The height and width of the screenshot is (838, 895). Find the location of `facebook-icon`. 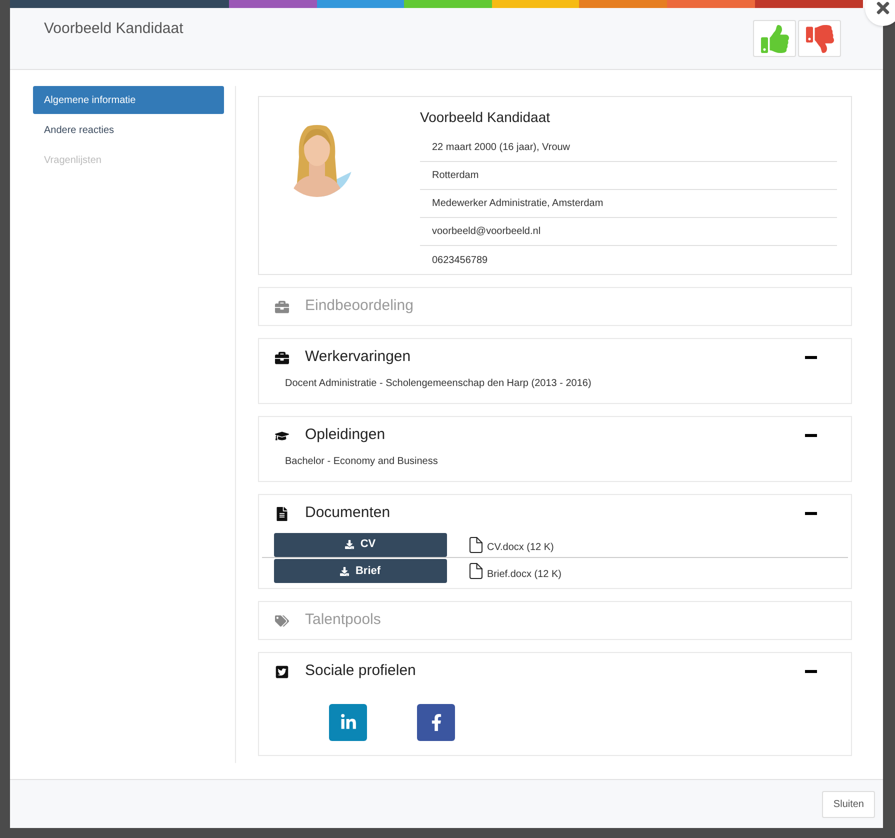

facebook-icon is located at coordinates (436, 722).